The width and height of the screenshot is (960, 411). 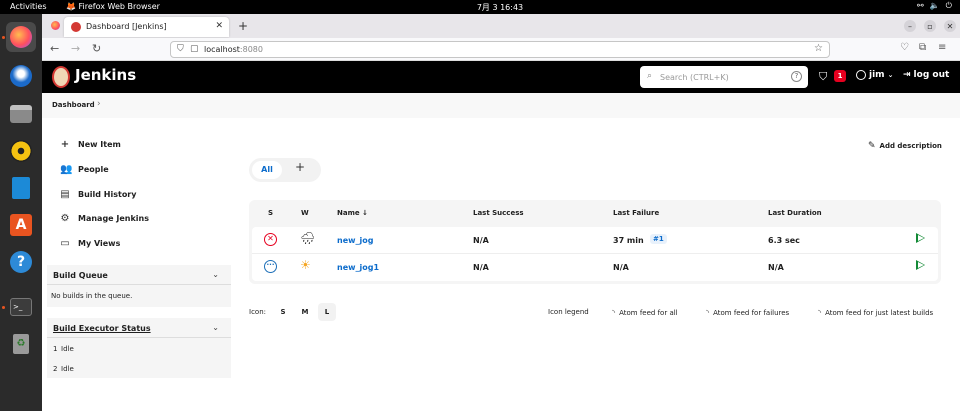 I want to click on icon-size-l: L, so click(x=327, y=312).